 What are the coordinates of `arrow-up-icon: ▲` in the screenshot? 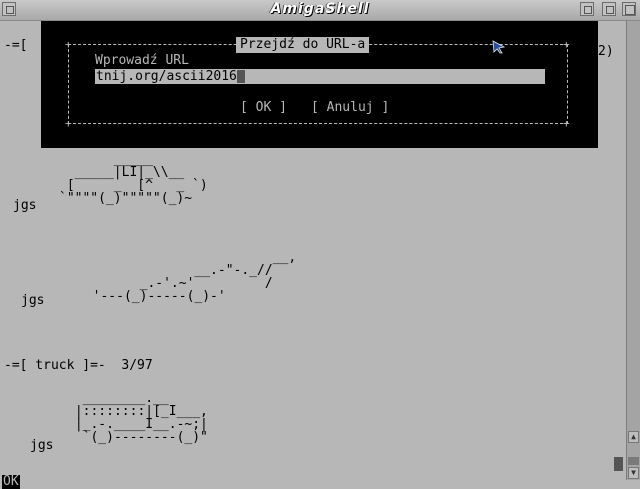 It's located at (633, 436).